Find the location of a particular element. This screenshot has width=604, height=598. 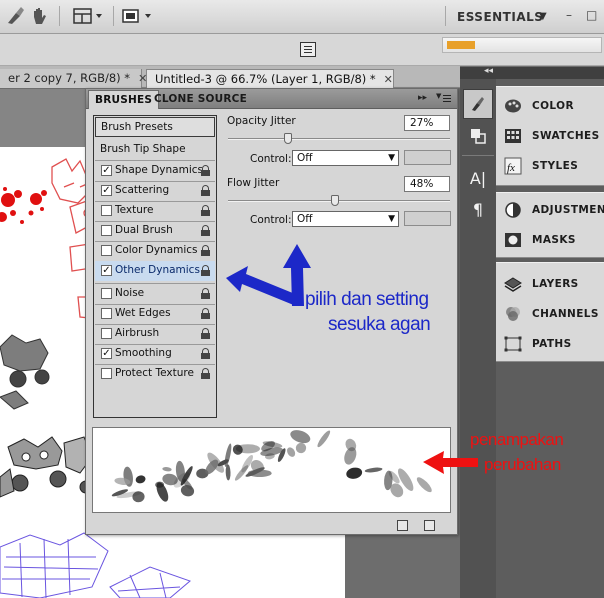

annotation-text-blue-1: pilih dan setting is located at coordinates (367, 299).